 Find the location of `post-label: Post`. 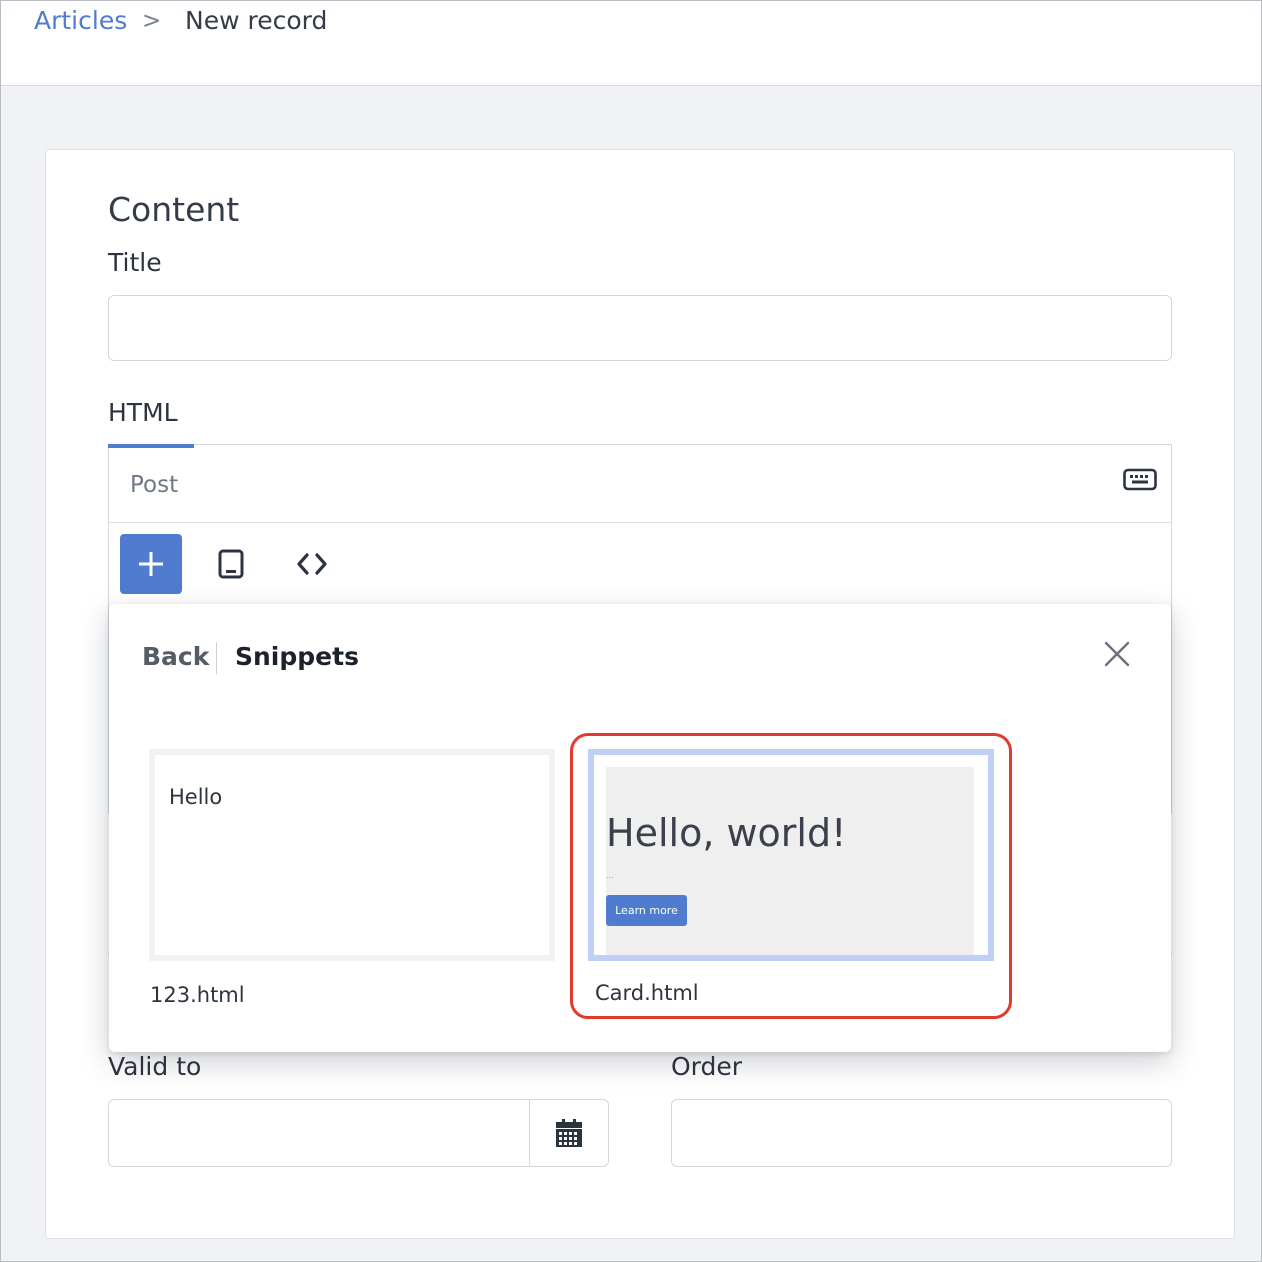

post-label: Post is located at coordinates (154, 485).